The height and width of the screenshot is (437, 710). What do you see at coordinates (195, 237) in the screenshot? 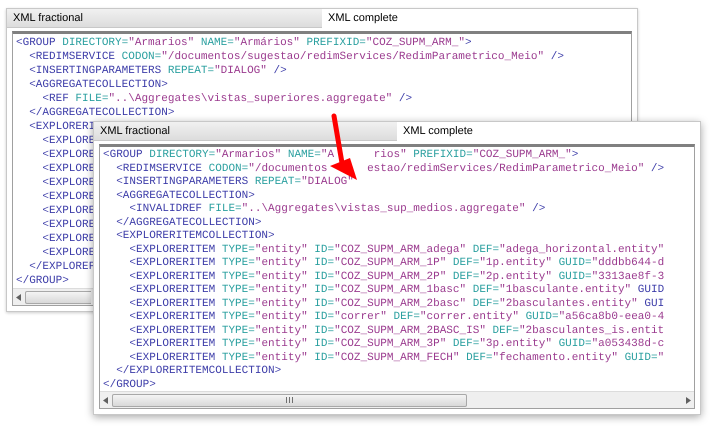
I see `code-line: <EXPLORERITEMCOLLECTION>` at bounding box center [195, 237].